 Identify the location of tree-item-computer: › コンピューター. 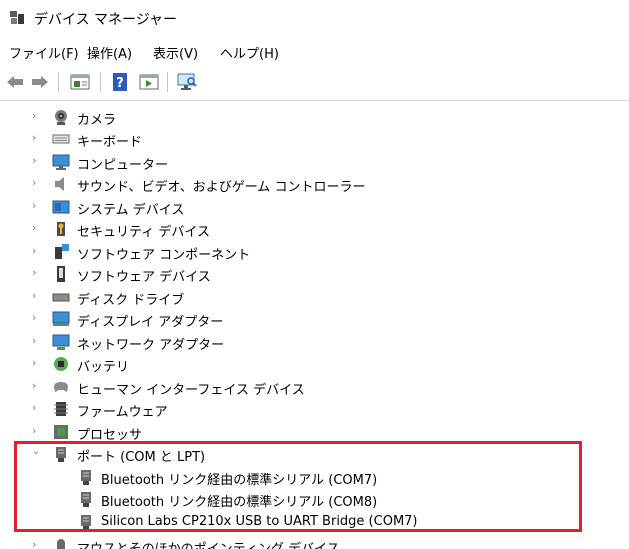
(314, 162).